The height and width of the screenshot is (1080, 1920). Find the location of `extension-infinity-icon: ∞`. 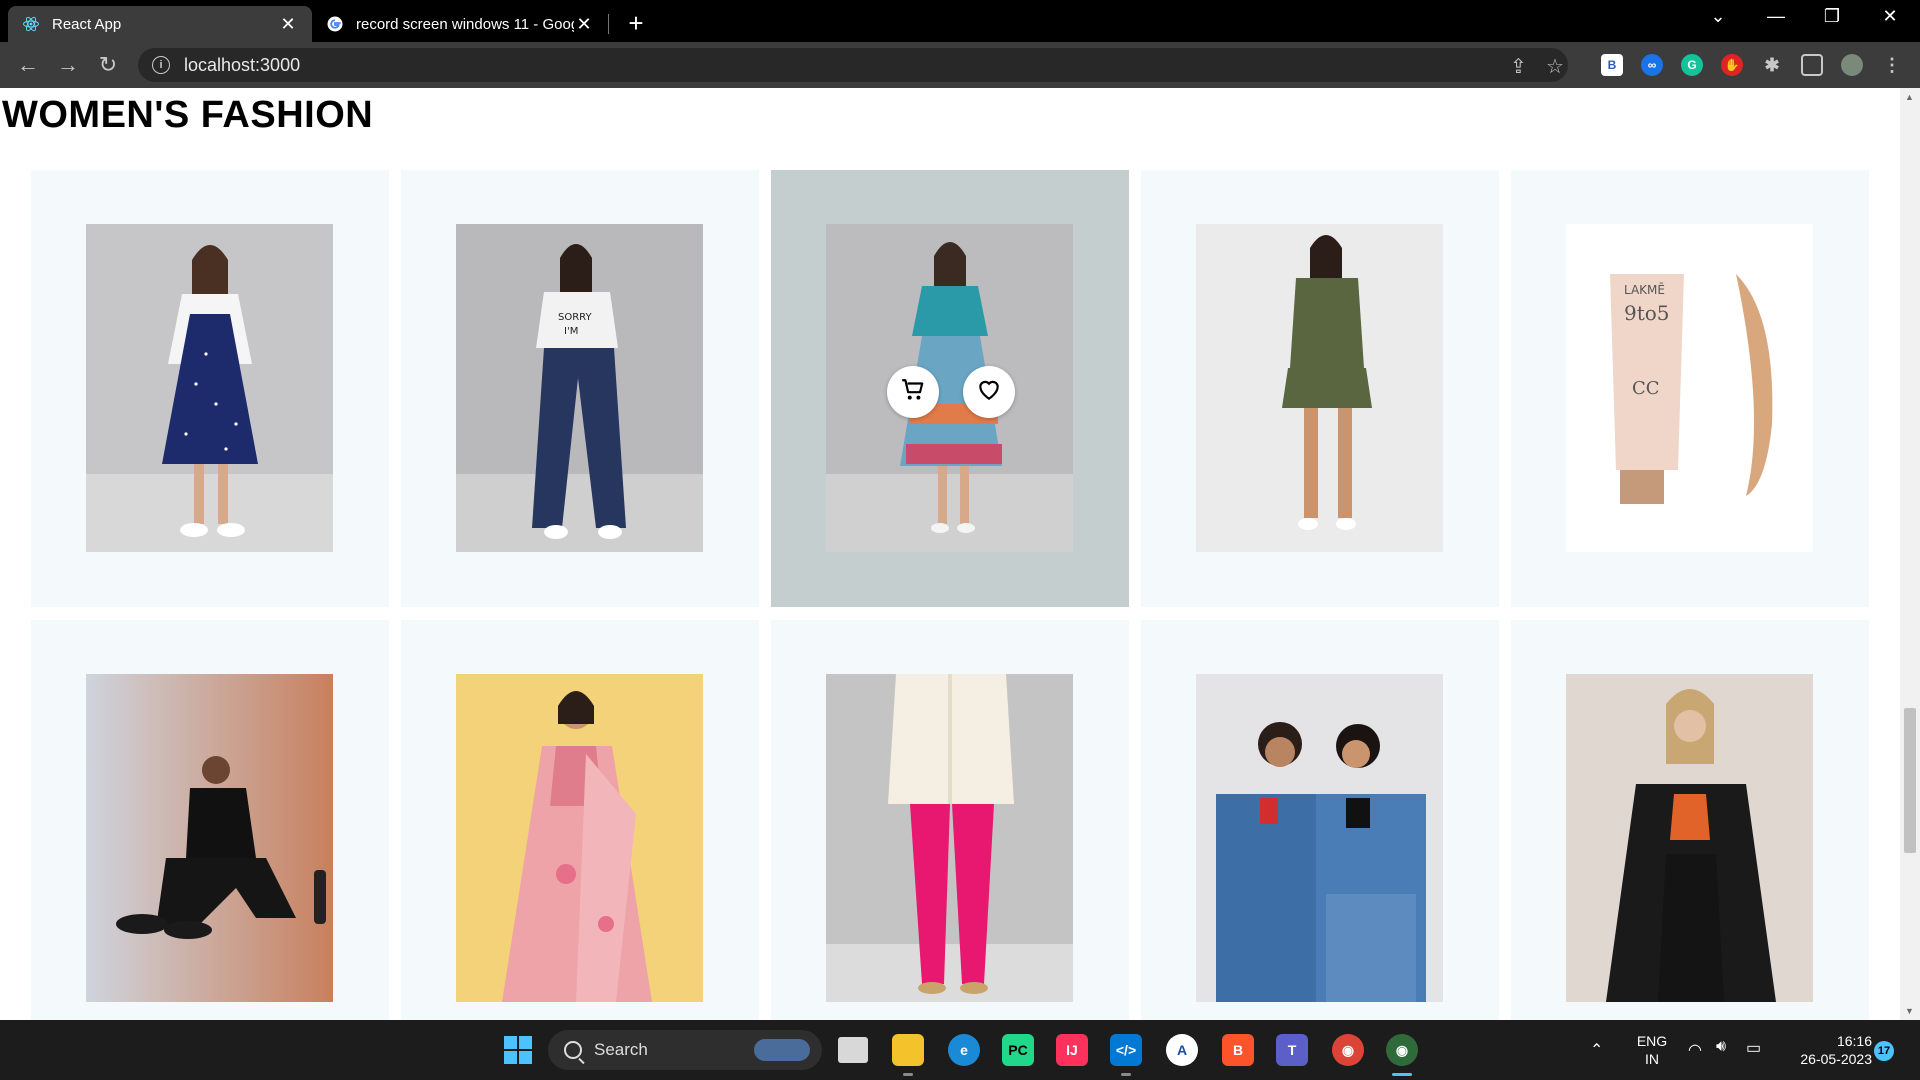

extension-infinity-icon: ∞ is located at coordinates (1652, 65).